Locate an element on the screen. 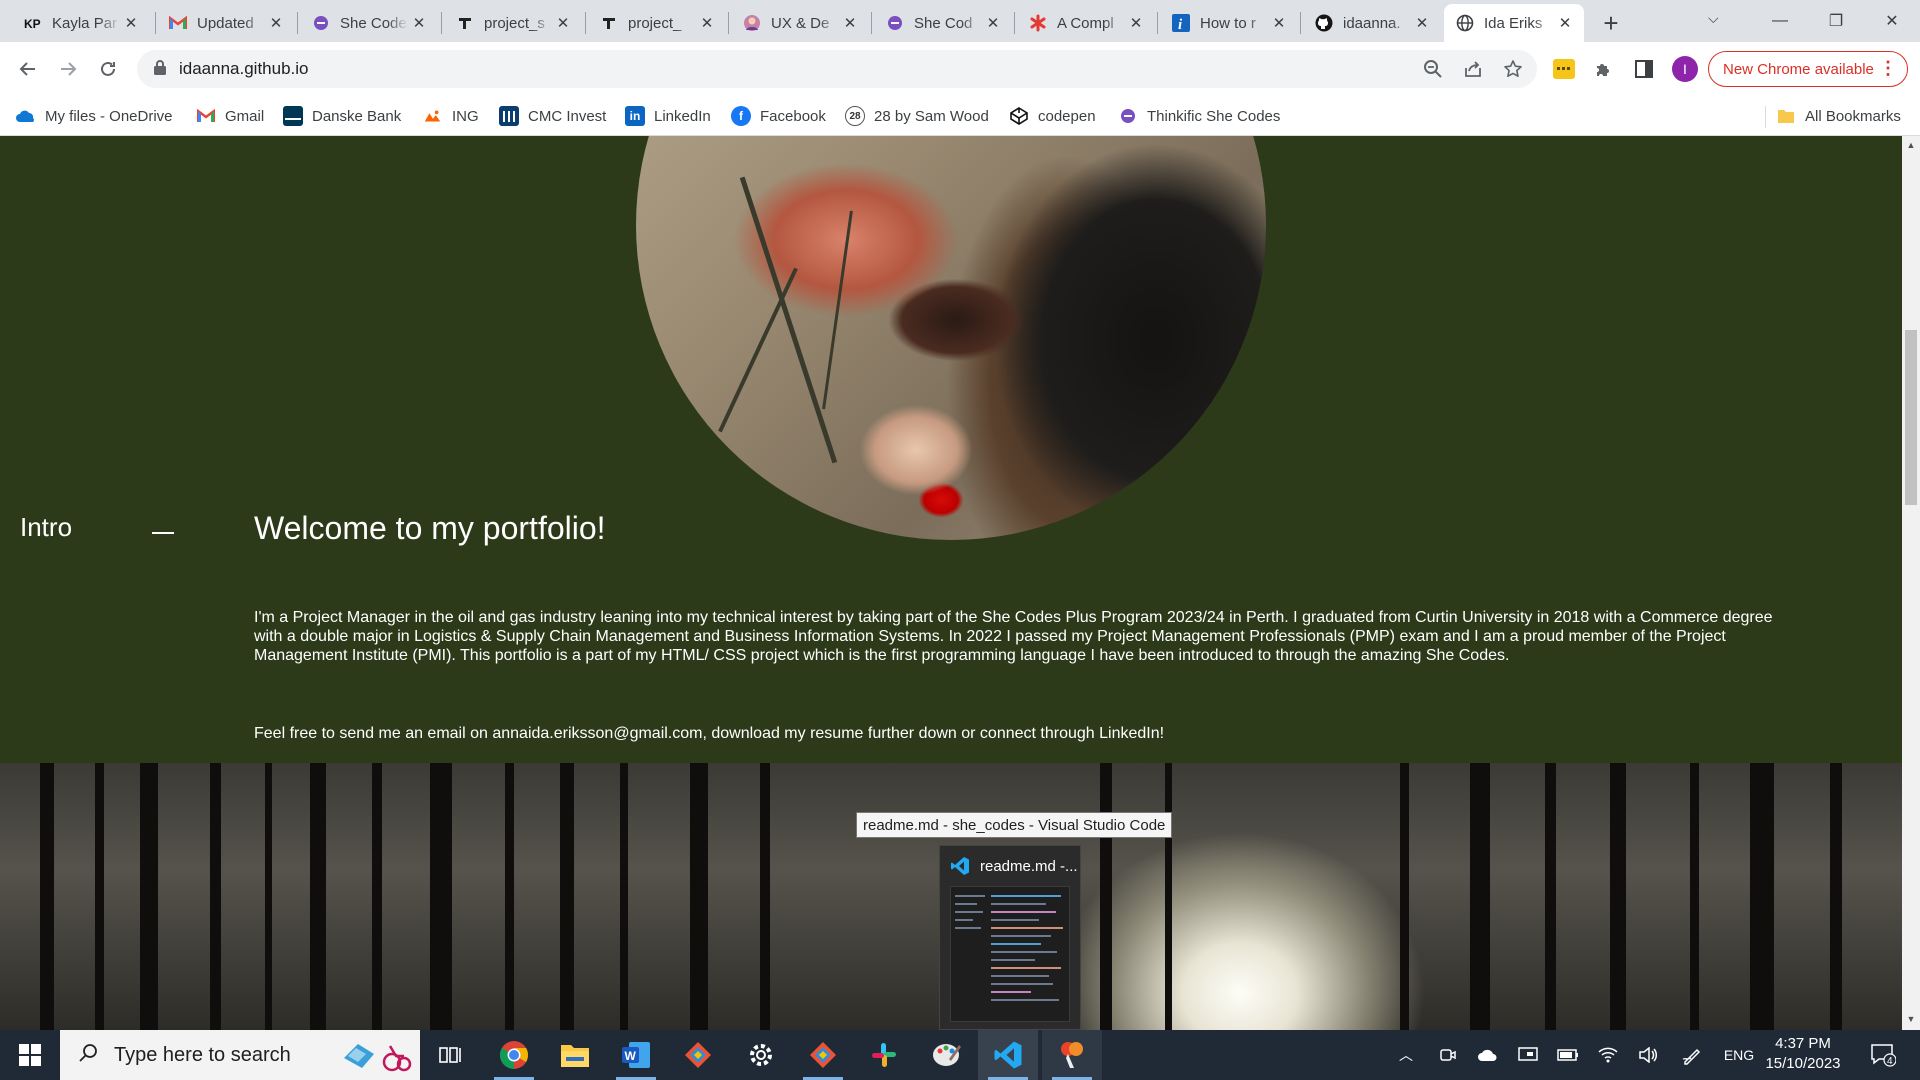 This screenshot has height=1080, width=1920. taskbar-slack is located at coordinates (884, 1055).